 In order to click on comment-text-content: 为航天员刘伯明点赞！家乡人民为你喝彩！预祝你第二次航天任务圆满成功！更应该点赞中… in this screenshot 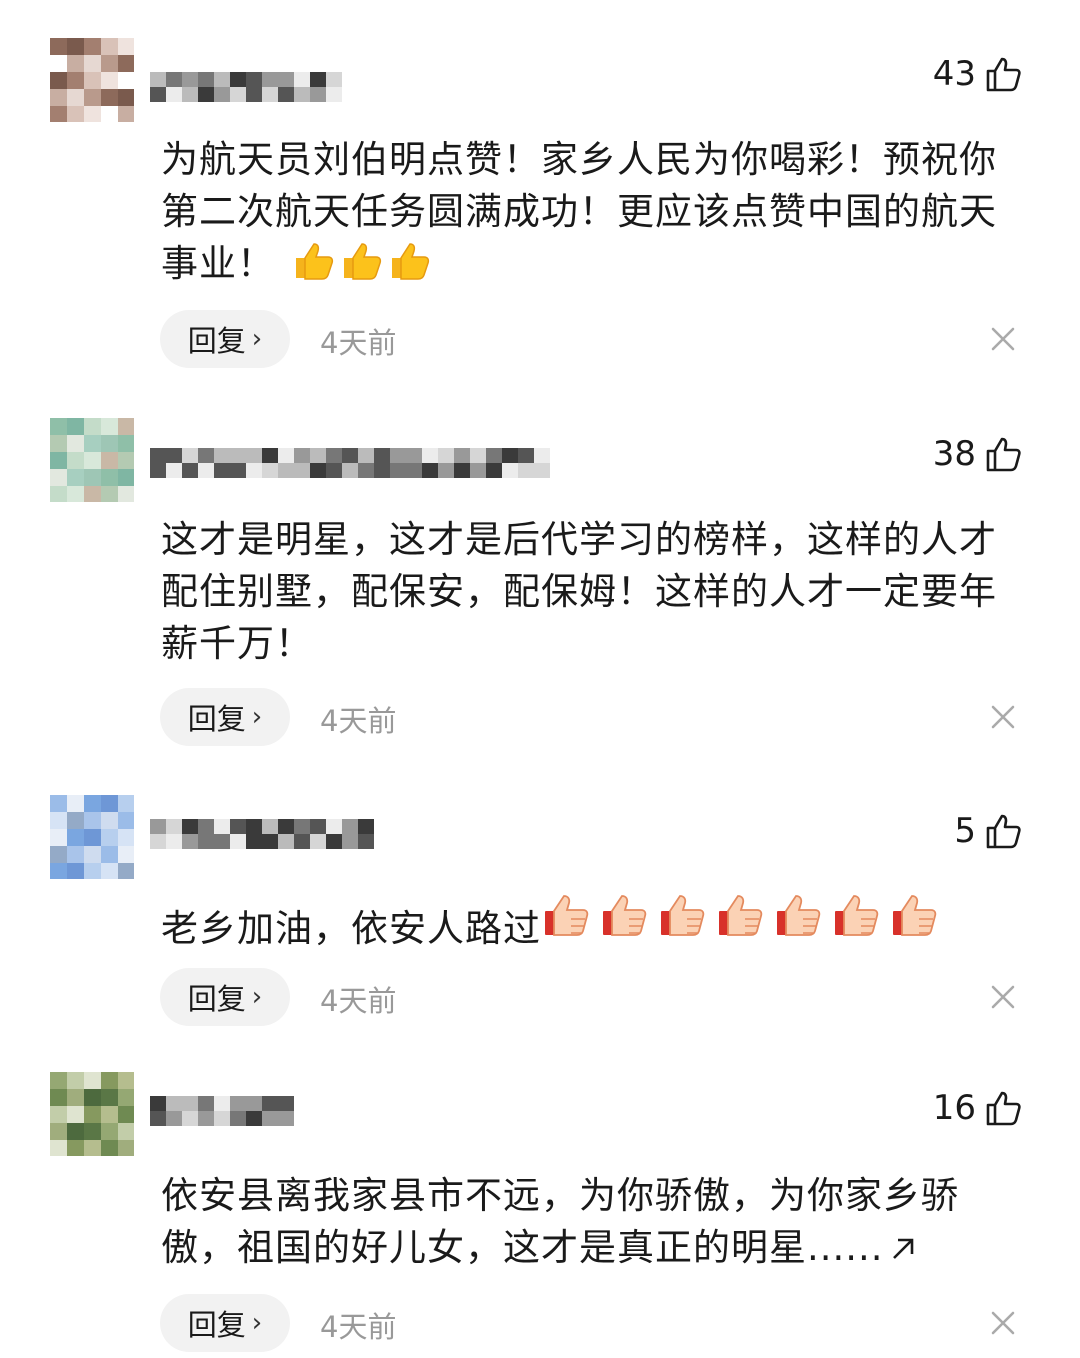, I will do `click(579, 211)`.